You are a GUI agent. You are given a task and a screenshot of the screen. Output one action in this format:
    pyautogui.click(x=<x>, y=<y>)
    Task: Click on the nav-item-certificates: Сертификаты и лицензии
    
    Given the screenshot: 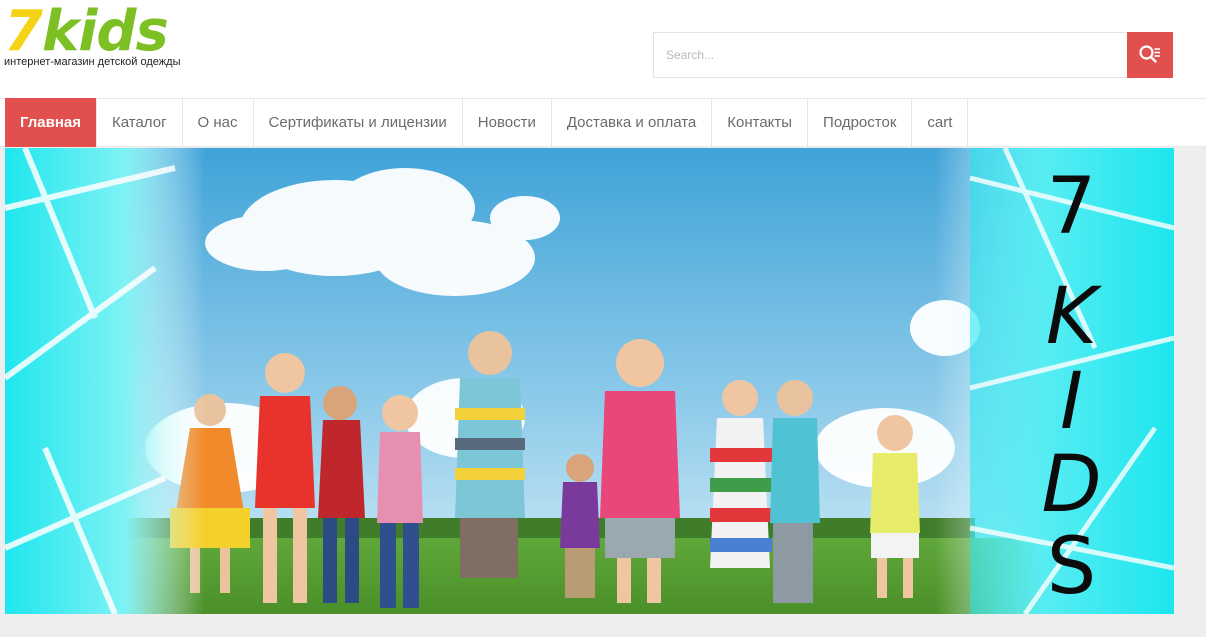 What is the action you would take?
    pyautogui.click(x=358, y=122)
    